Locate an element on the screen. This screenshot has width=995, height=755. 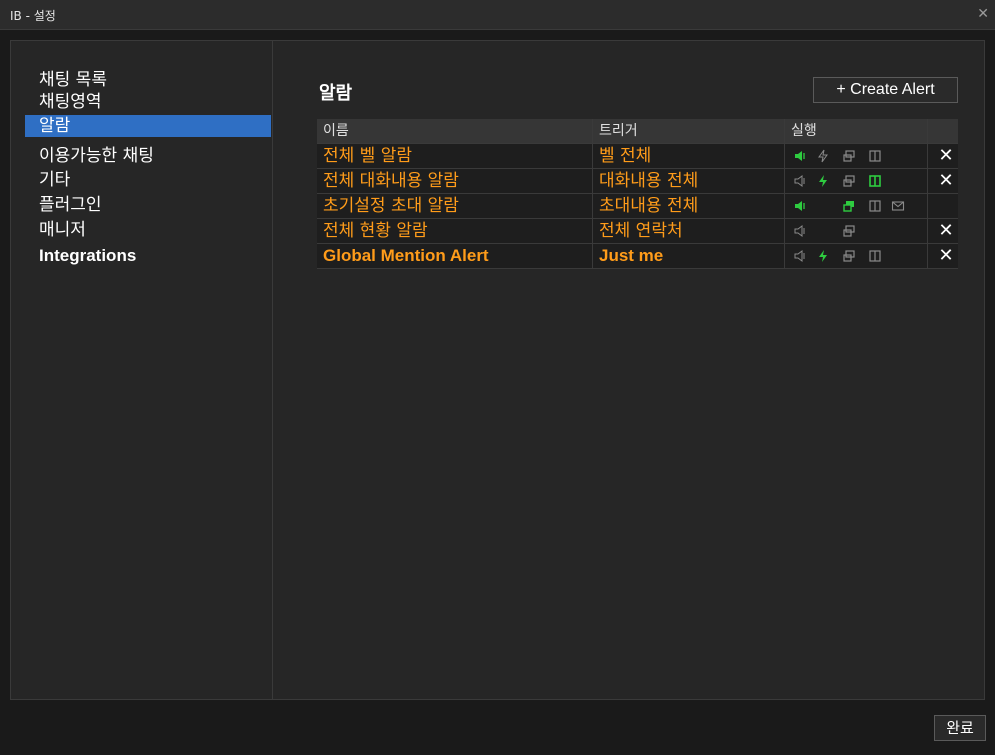
alert-name-cell: 전체 대화내용 알람 is located at coordinates (455, 181).